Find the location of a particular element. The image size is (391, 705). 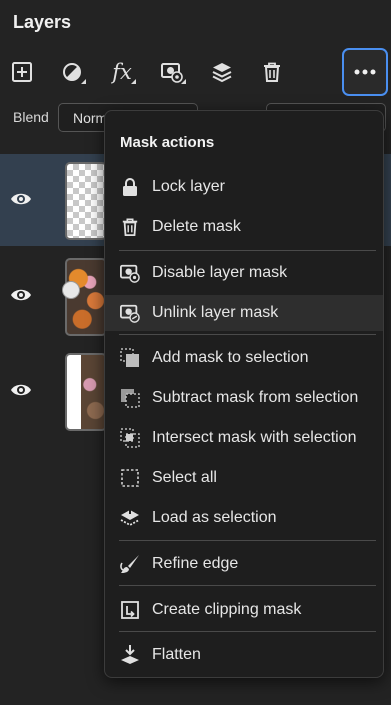

menu-item-subtract-mask-from-selection: Subtract mask from selection is located at coordinates (244, 398).